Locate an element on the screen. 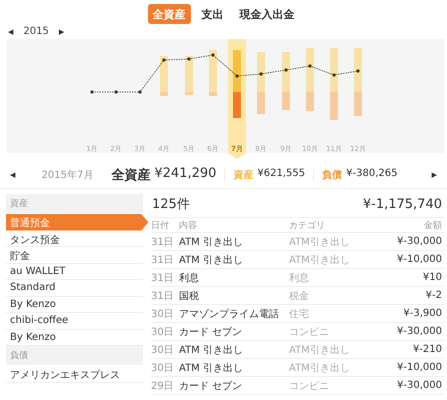 Image resolution: width=447 pixels, height=400 pixels. description-cell-text: 利息 is located at coordinates (189, 278).